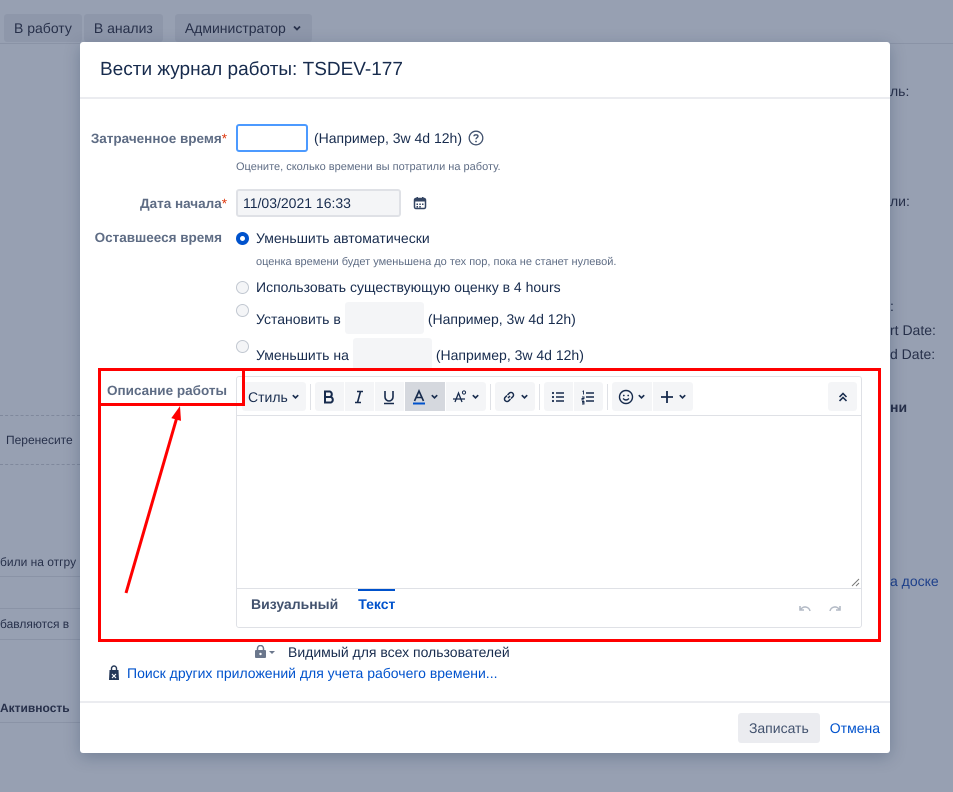  I want to click on time-field, so click(392, 354).